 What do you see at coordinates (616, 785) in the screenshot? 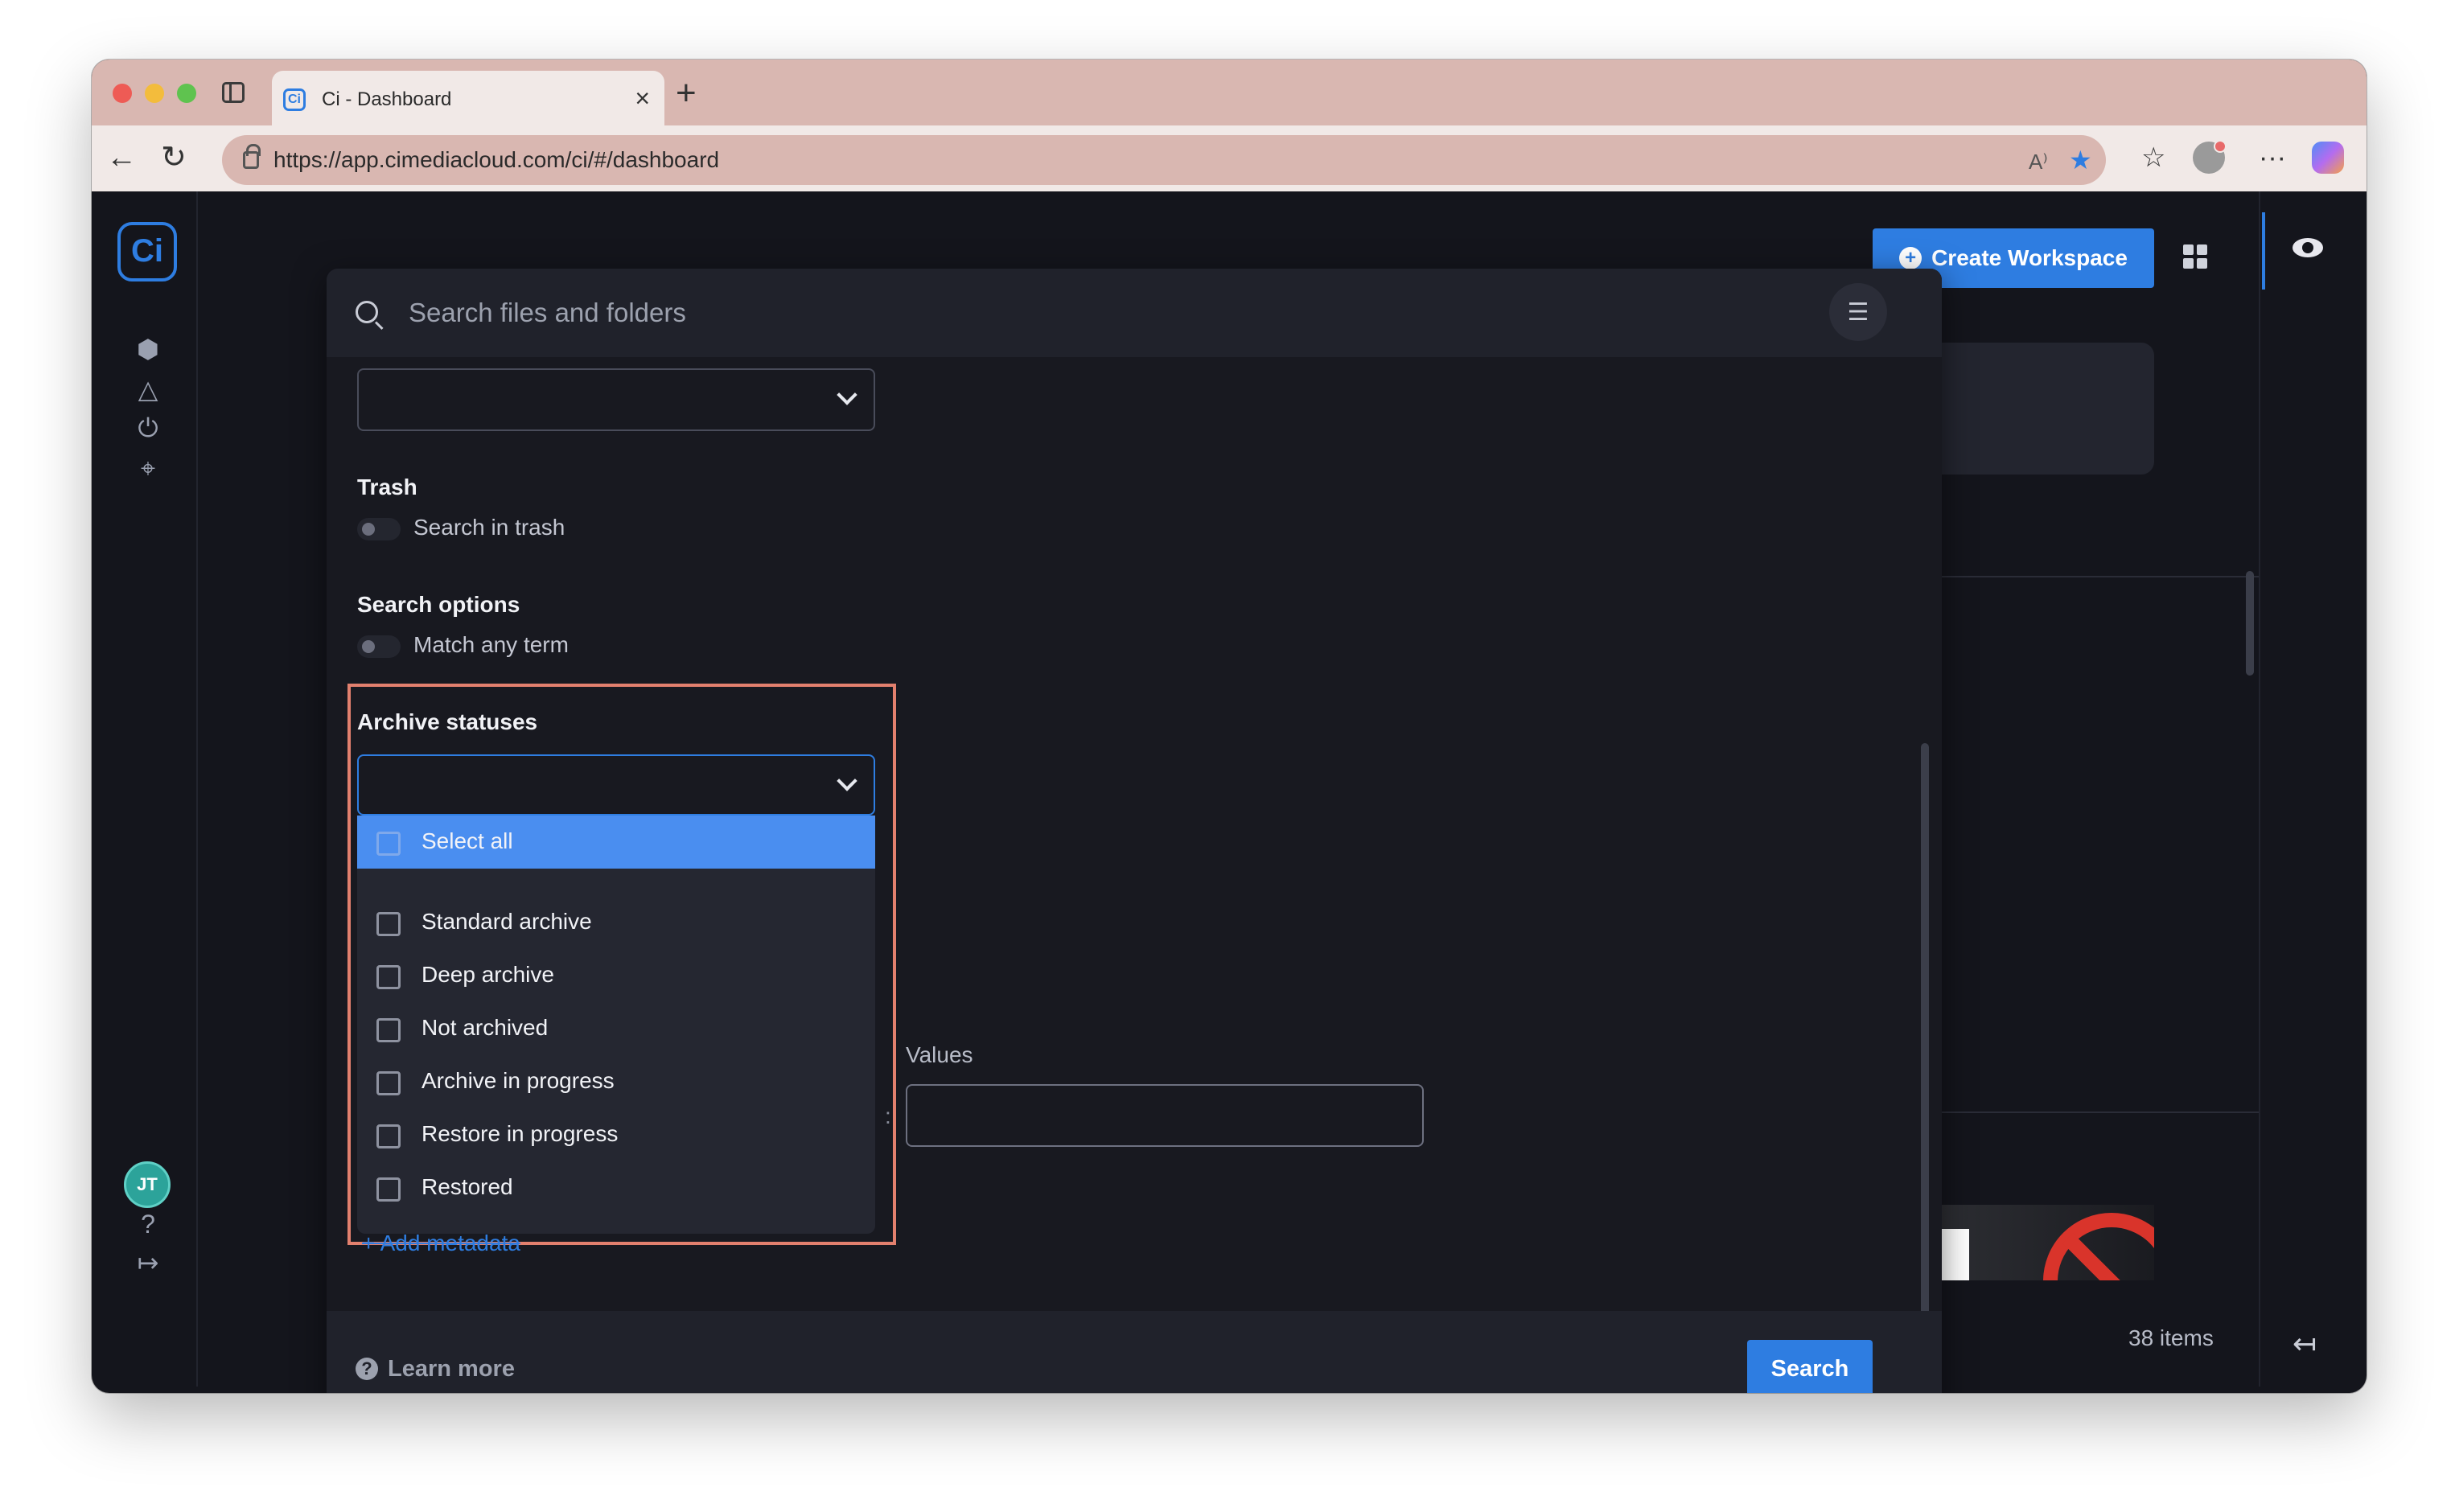
I see `archive-statuses-select` at bounding box center [616, 785].